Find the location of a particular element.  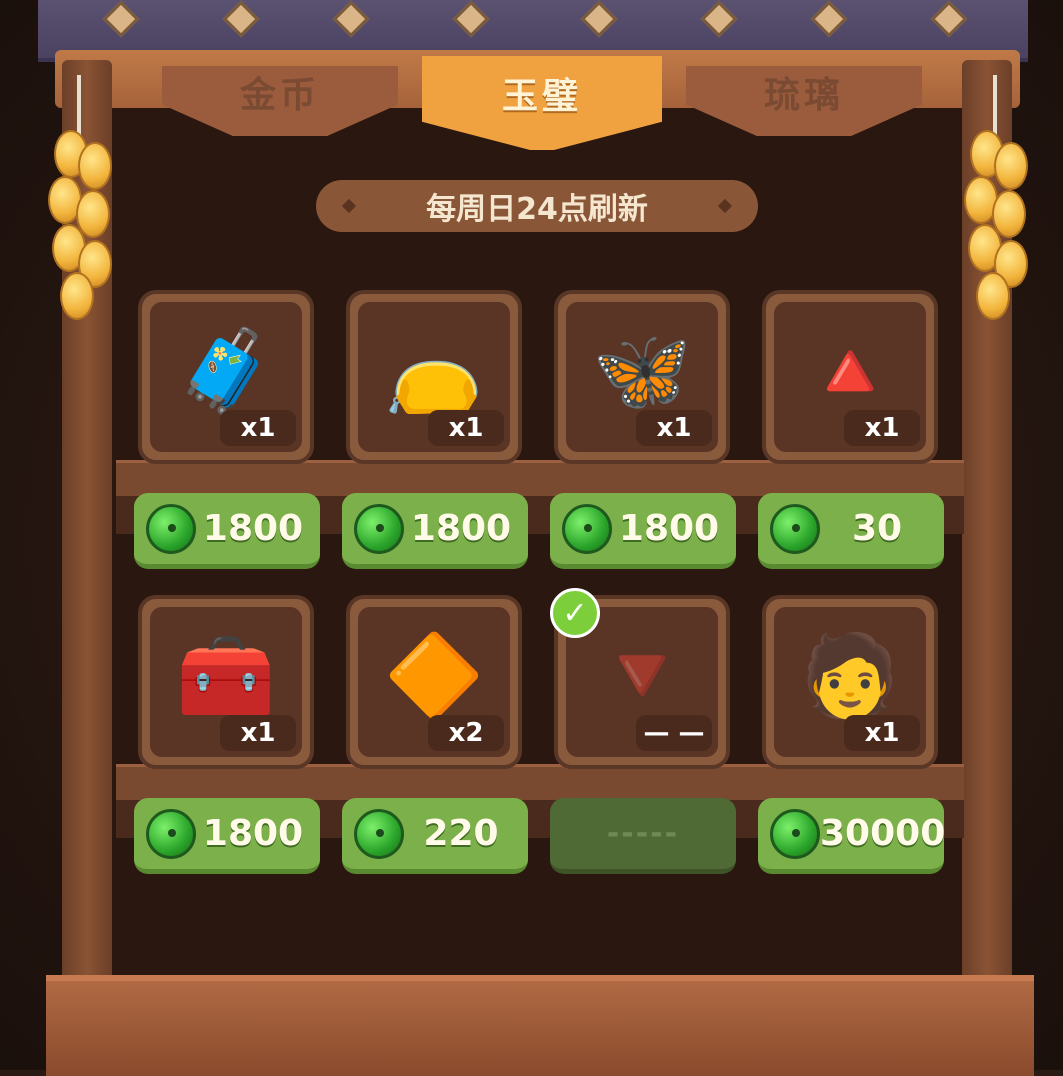

price-value: 30000 is located at coordinates (883, 833).